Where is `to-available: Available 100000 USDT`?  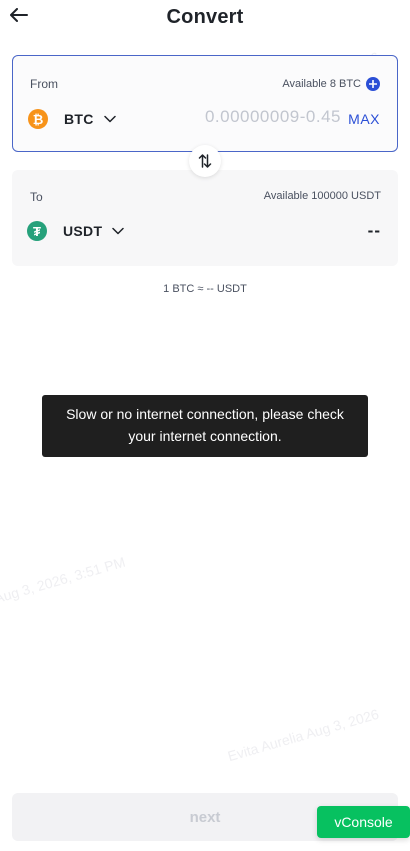 to-available: Available 100000 USDT is located at coordinates (322, 196).